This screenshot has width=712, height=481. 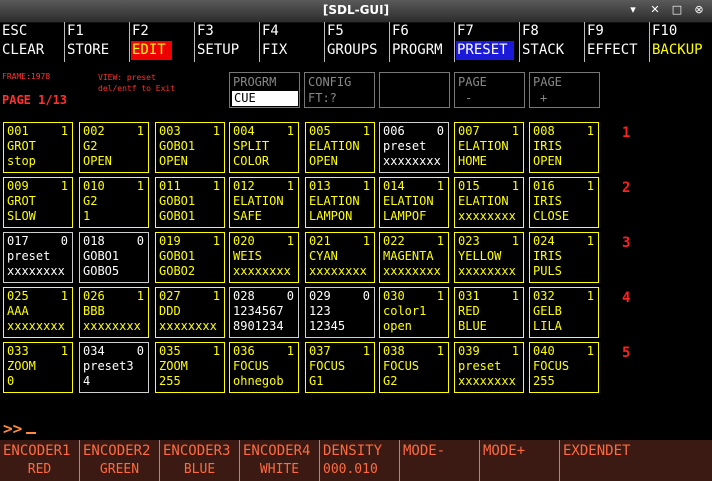 What do you see at coordinates (353, 451) in the screenshot?
I see `encoder-label: DENSITY` at bounding box center [353, 451].